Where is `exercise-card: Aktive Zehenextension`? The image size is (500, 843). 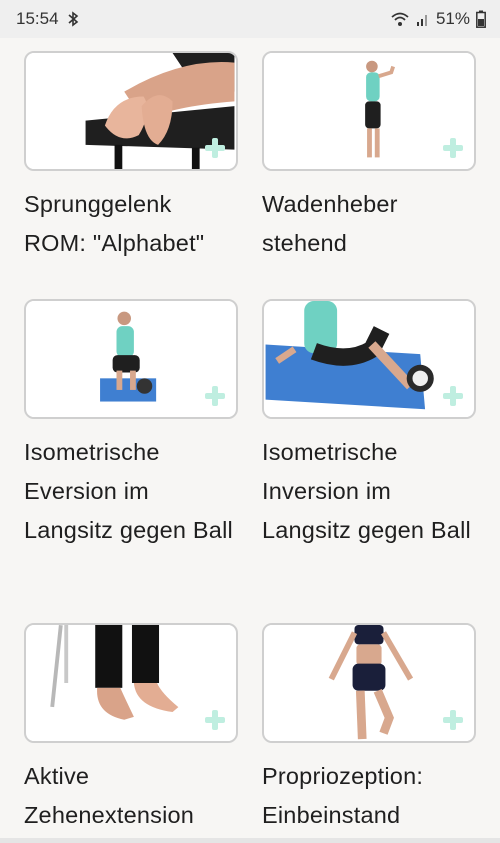
exercise-card: Aktive Zehenextension is located at coordinates (131, 729).